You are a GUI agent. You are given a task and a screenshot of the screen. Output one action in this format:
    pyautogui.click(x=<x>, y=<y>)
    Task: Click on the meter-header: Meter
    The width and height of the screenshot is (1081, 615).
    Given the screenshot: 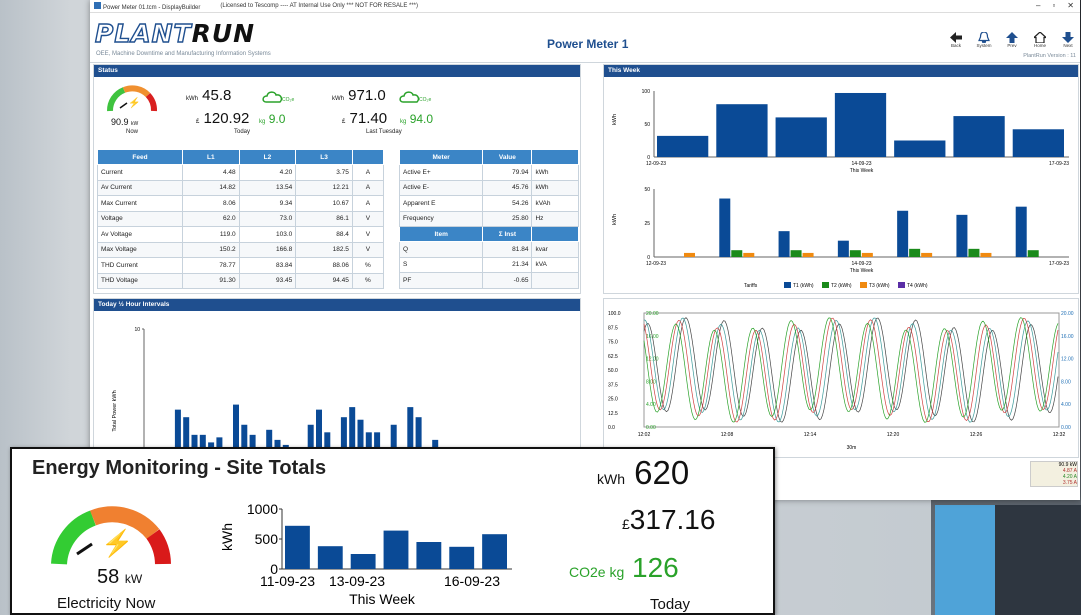 What is the action you would take?
    pyautogui.click(x=441, y=157)
    